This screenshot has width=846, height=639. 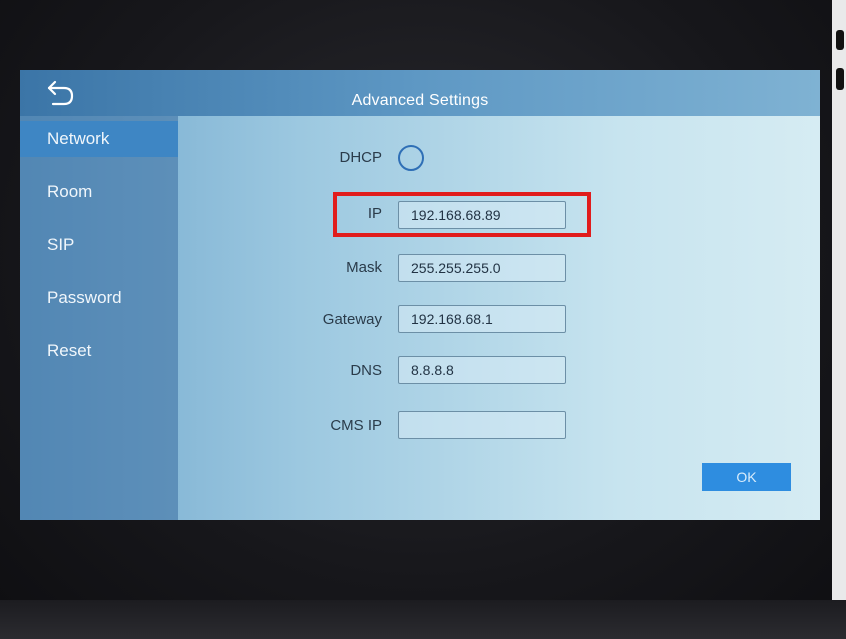 What do you see at coordinates (839, 319) in the screenshot?
I see `device-edge` at bounding box center [839, 319].